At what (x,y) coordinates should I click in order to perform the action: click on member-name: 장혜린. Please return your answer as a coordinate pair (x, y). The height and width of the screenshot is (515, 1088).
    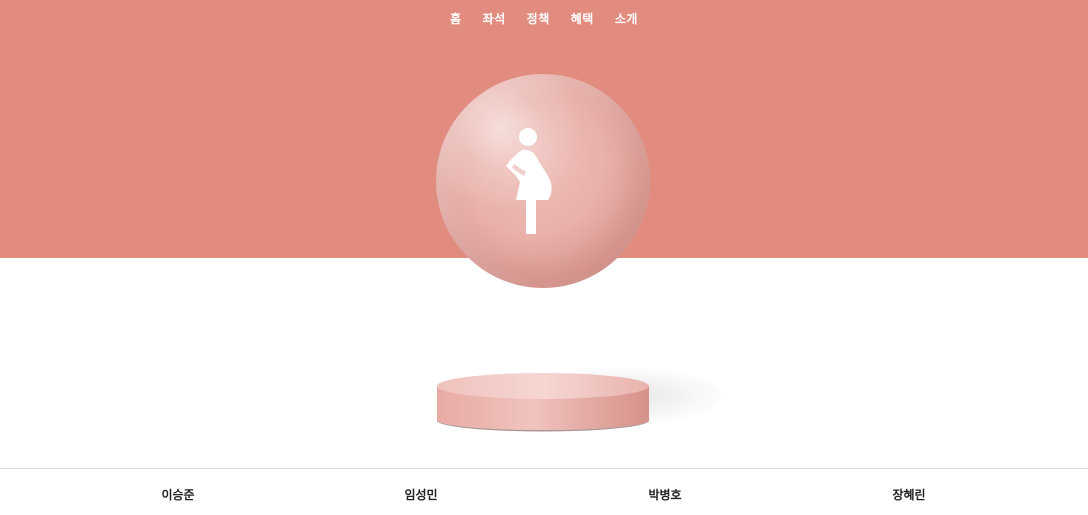
    Looking at the image, I should click on (909, 495).